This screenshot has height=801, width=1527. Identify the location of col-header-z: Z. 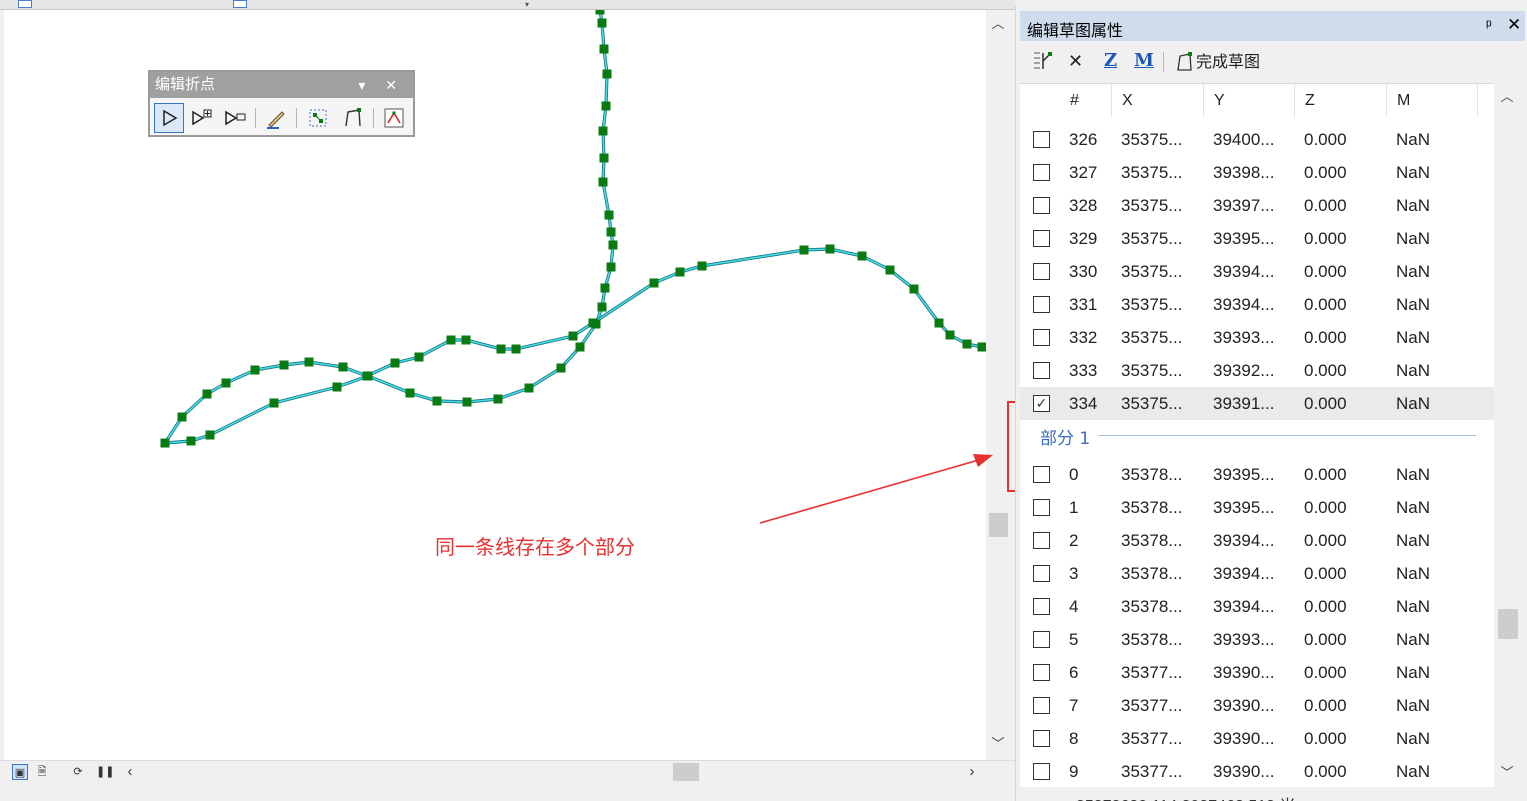
(1341, 100).